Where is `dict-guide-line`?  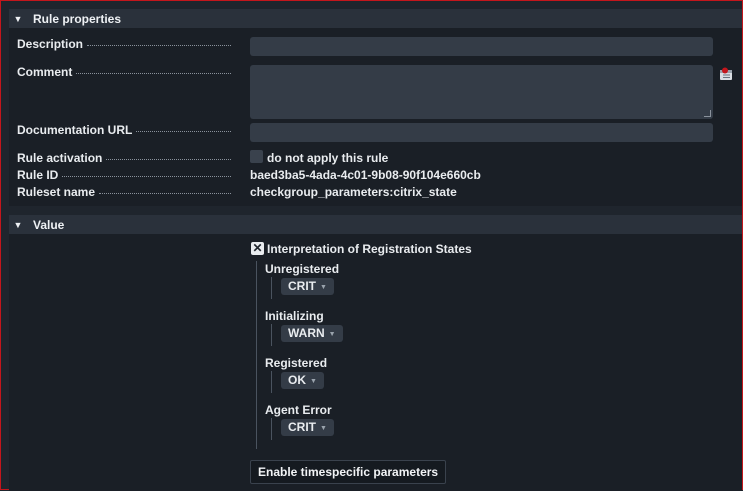
dict-guide-line is located at coordinates (256, 355).